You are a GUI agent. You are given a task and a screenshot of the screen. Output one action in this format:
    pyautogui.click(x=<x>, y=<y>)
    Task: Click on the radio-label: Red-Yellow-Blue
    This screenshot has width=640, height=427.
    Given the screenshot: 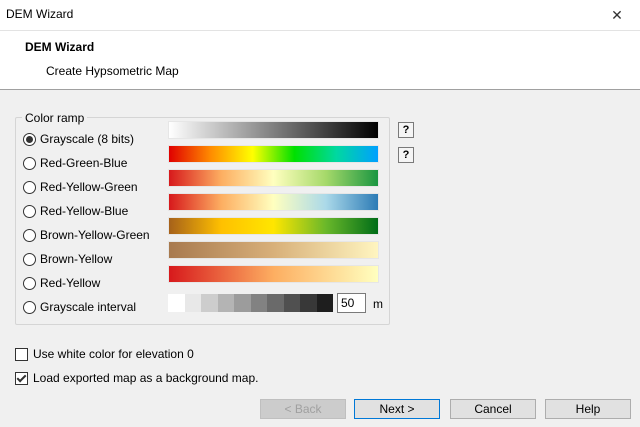 What is the action you would take?
    pyautogui.click(x=84, y=211)
    